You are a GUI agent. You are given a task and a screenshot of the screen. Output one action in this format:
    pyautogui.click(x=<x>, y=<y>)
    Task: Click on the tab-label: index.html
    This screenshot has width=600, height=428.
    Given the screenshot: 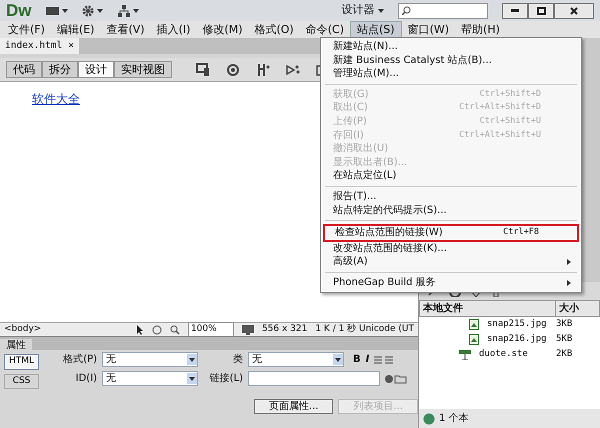 What is the action you would take?
    pyautogui.click(x=33, y=46)
    